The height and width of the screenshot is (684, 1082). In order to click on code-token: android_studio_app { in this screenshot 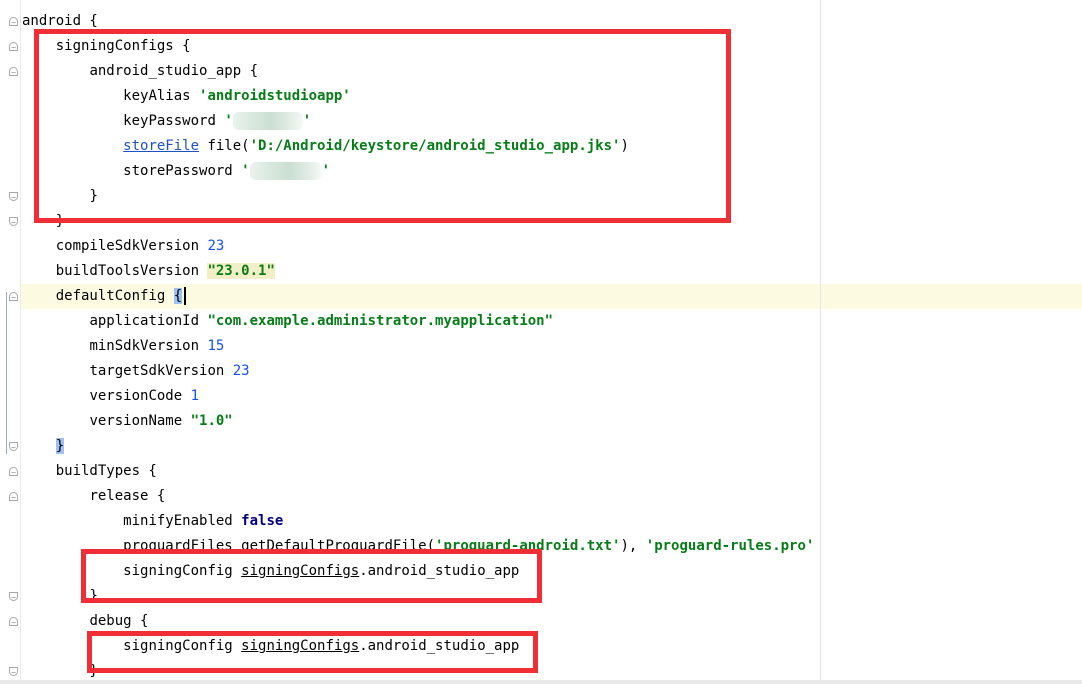, I will do `click(174, 71)`.